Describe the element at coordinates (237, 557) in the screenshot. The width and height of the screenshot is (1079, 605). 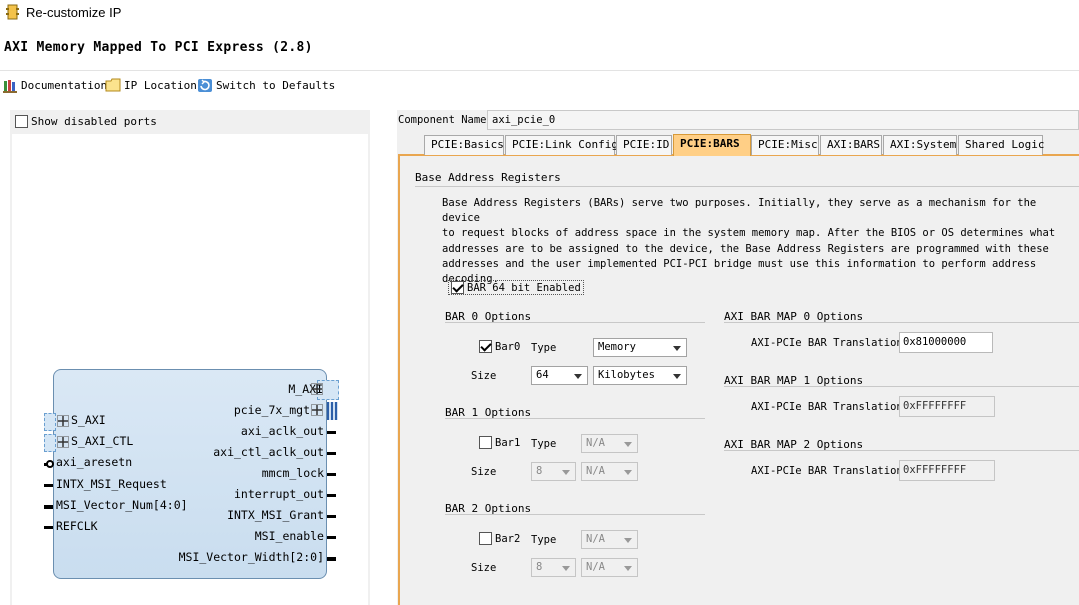
I see `port-msi-vector-width: MSI_Vector_Width[2:0]` at that location.